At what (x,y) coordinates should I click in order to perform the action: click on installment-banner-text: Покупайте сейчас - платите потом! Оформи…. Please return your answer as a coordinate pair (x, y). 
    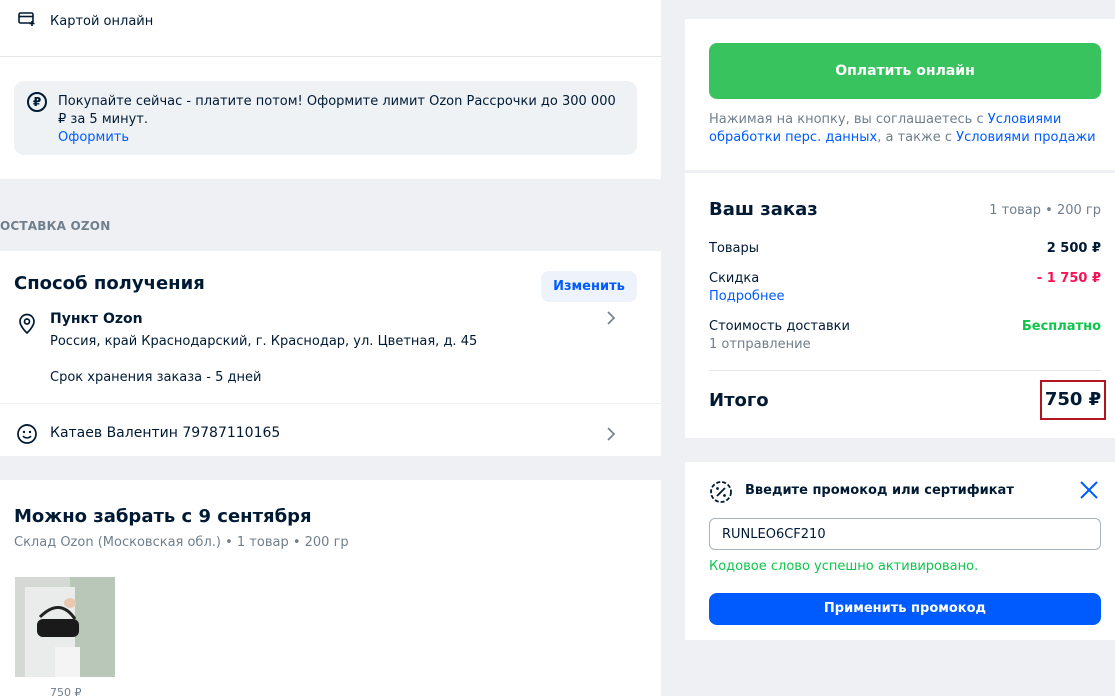
    Looking at the image, I should click on (337, 110).